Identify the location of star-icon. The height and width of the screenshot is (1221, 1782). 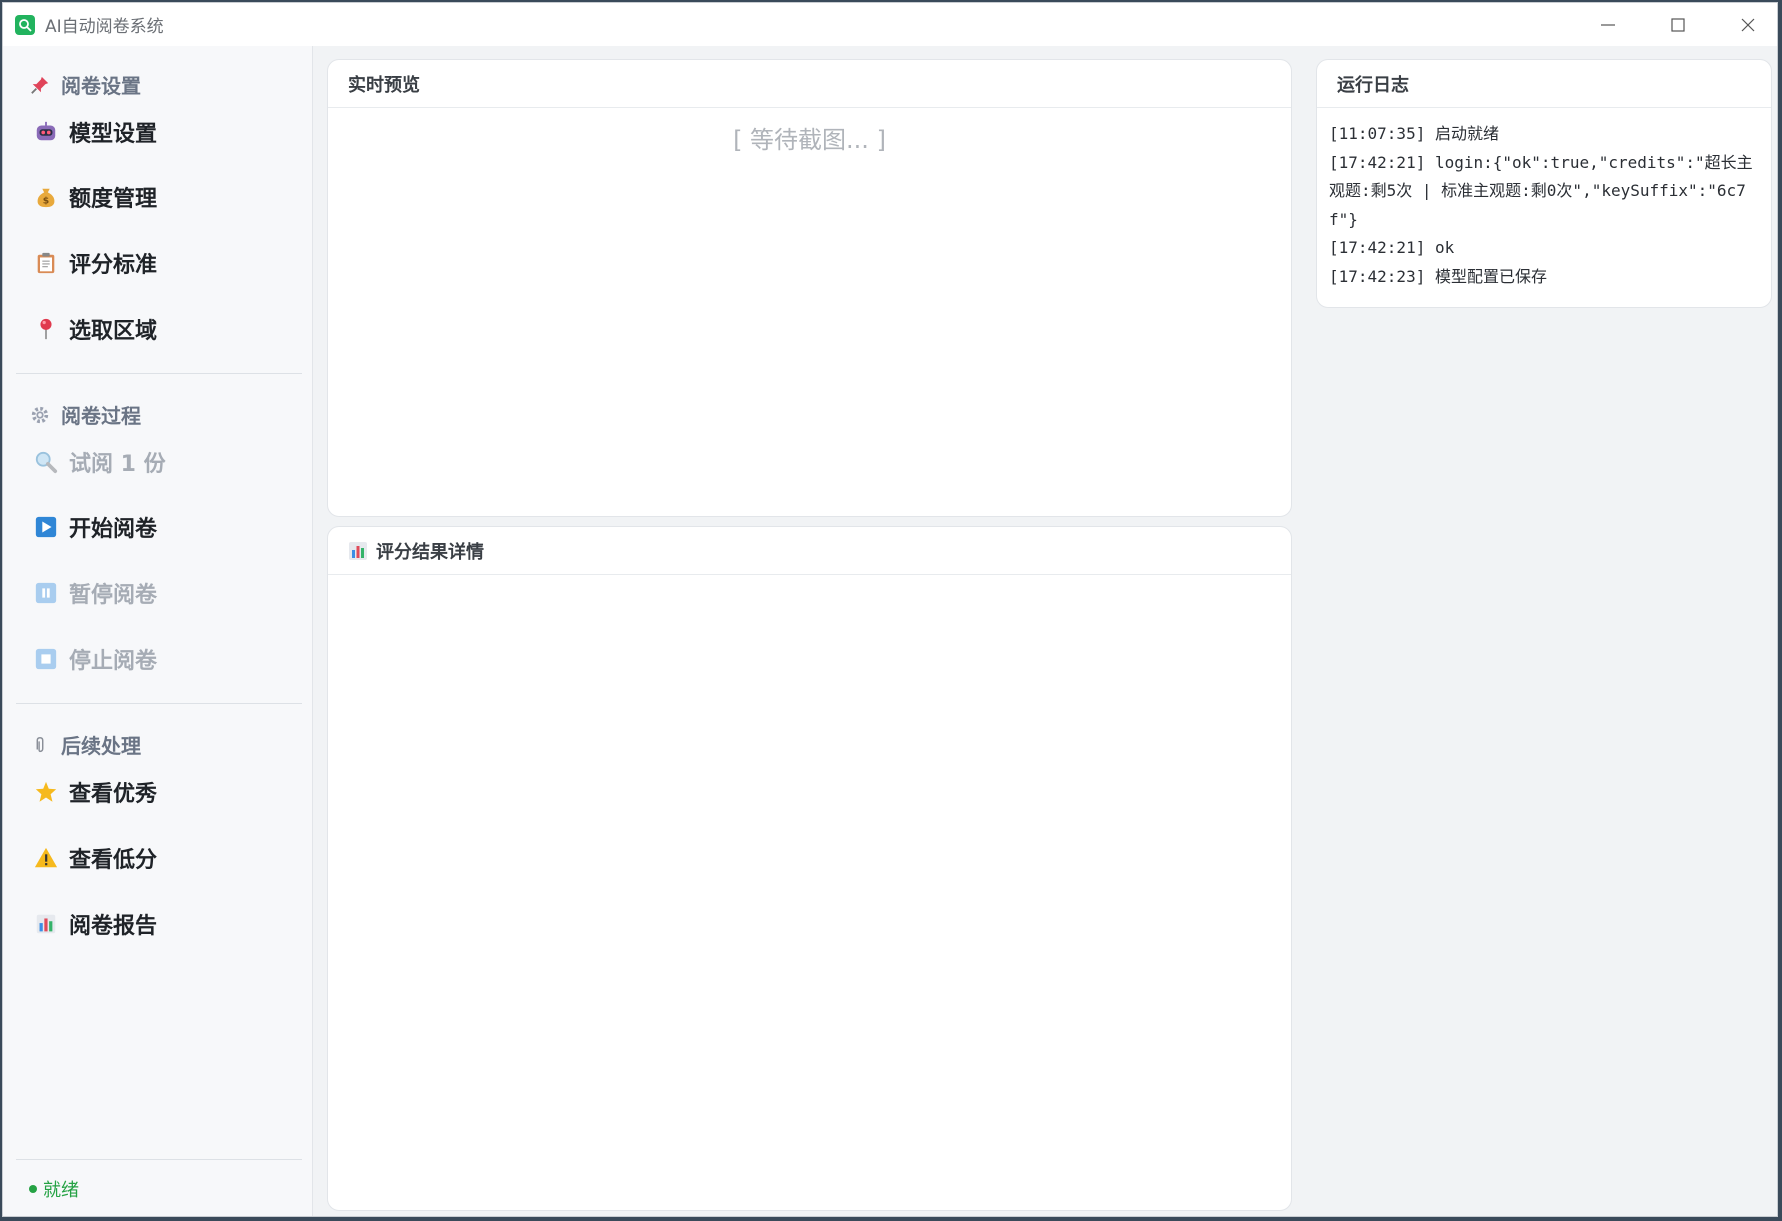
(46, 792).